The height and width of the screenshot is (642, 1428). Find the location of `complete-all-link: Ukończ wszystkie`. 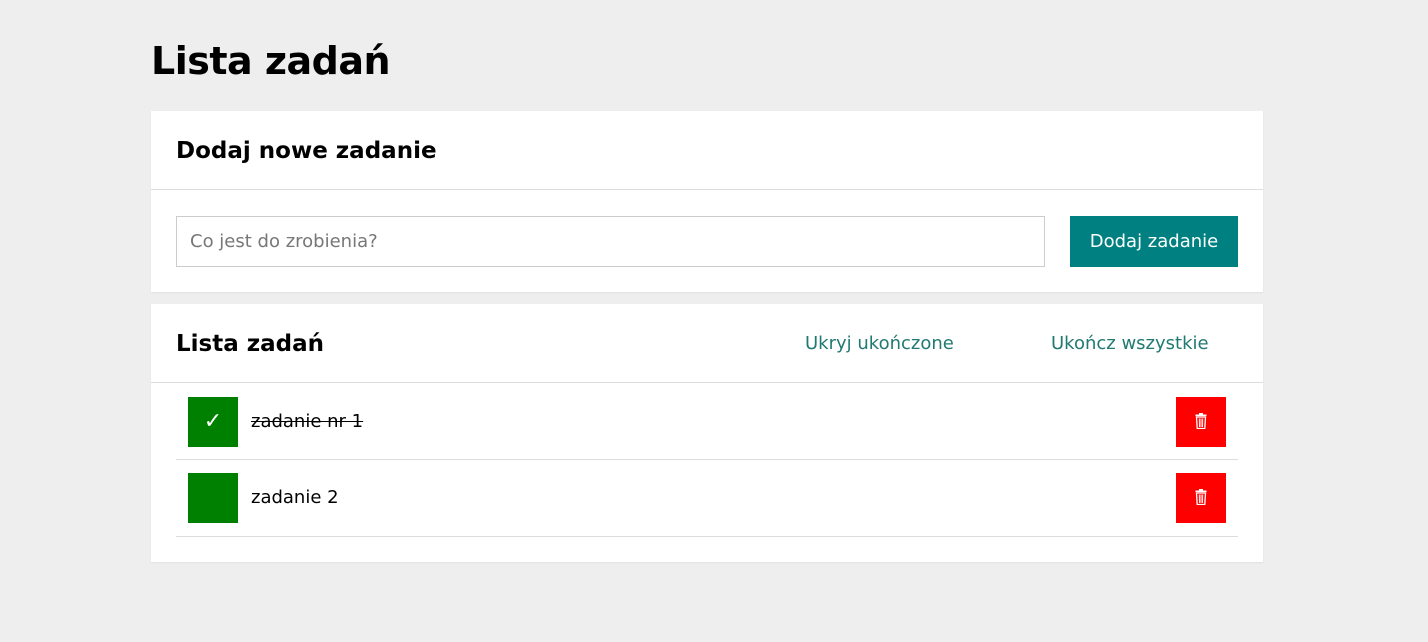

complete-all-link: Ukończ wszystkie is located at coordinates (1130, 344).